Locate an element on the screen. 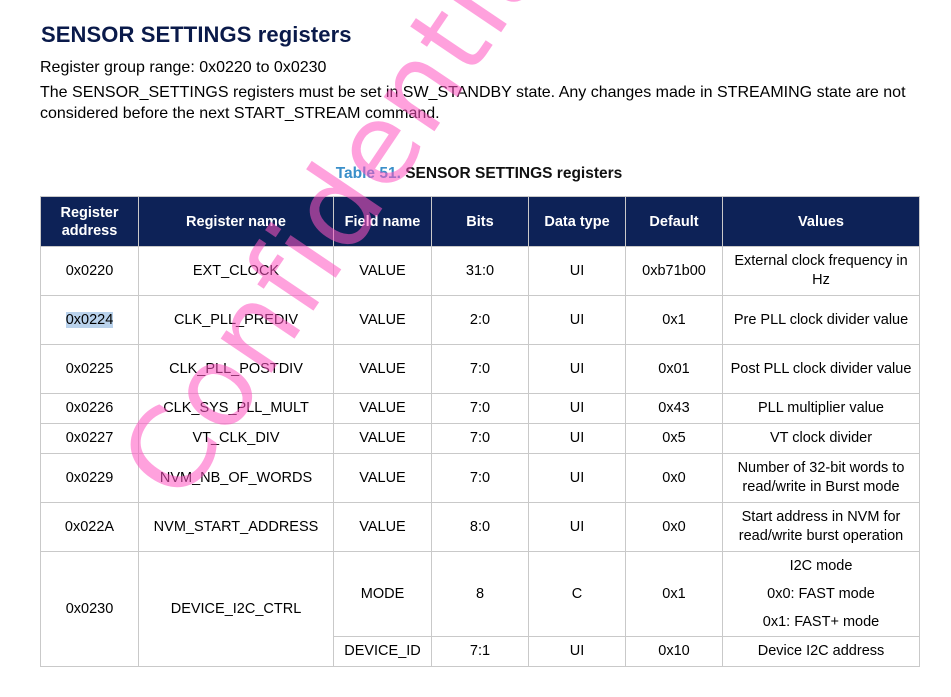 This screenshot has height=697, width=951. values-line: 0x1: FAST+ mode is located at coordinates (821, 622).